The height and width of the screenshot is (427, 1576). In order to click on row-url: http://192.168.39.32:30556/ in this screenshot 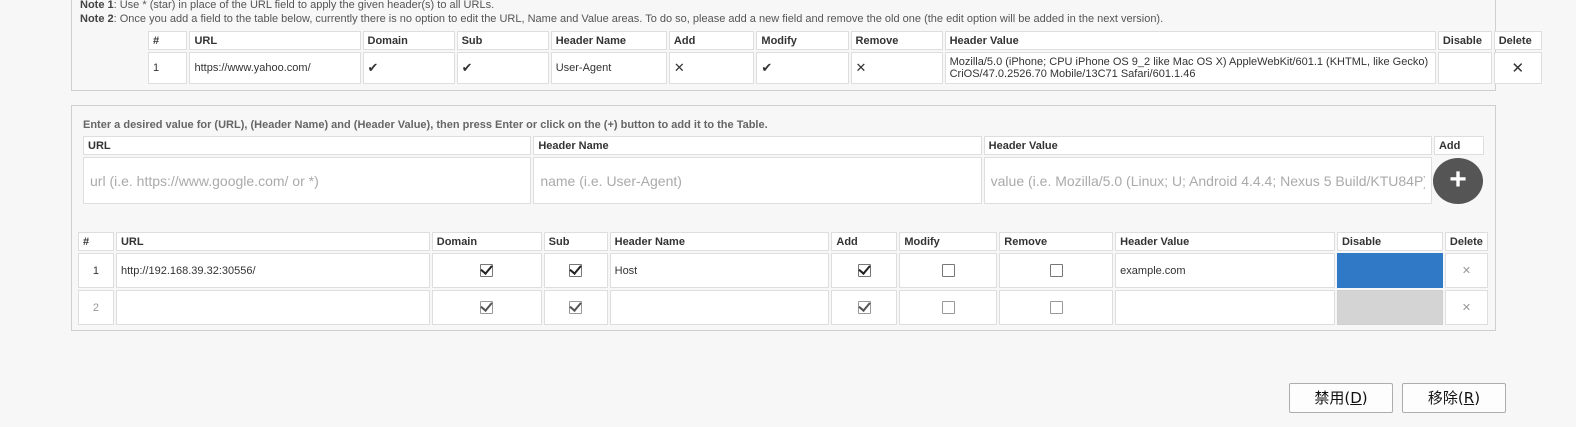, I will do `click(272, 270)`.